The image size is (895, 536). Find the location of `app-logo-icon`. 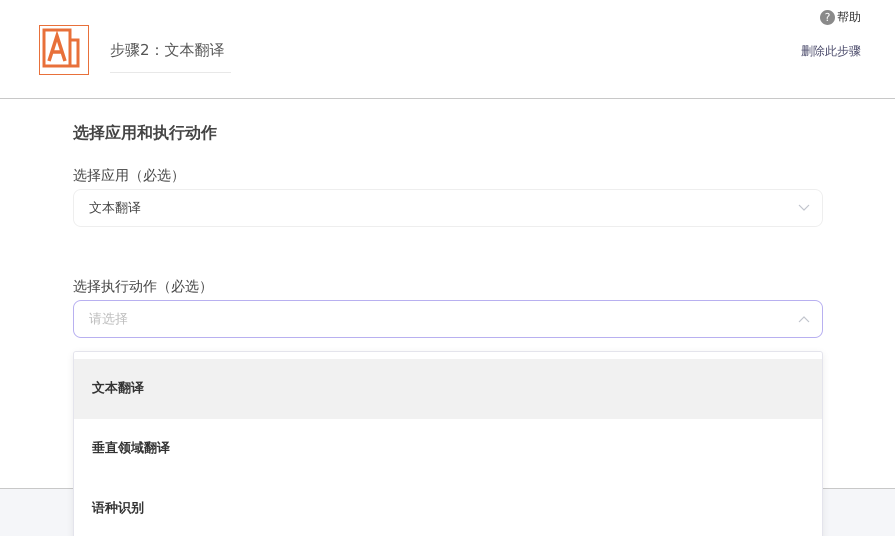

app-logo-icon is located at coordinates (64, 50).